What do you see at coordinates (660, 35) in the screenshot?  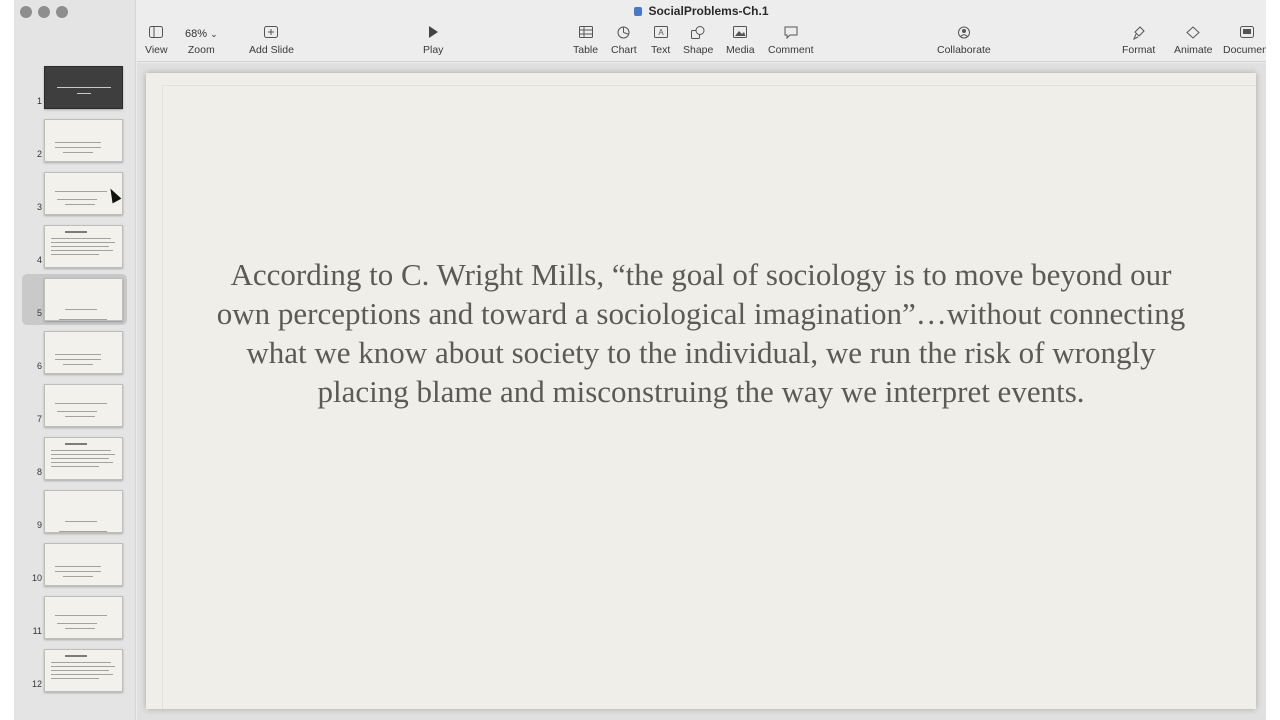 I see `text-box-icon: A` at bounding box center [660, 35].